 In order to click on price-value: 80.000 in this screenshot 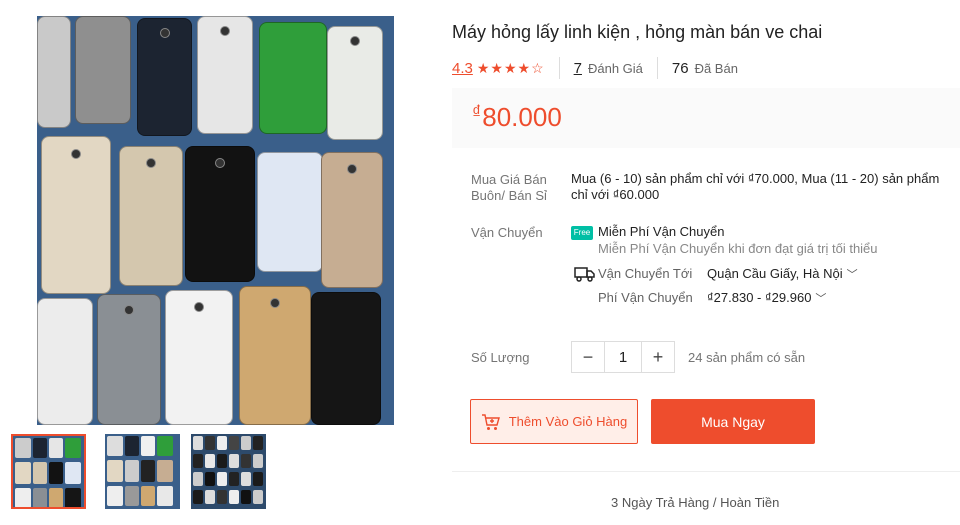, I will do `click(522, 117)`.